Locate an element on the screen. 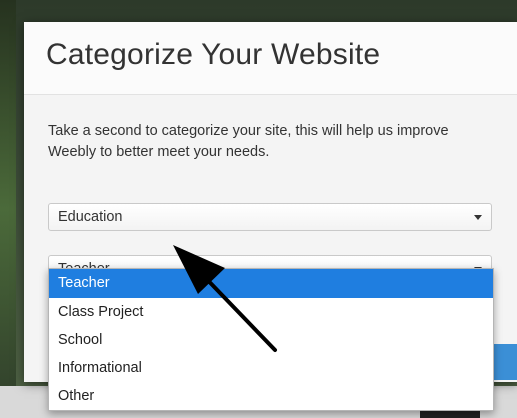 Image resolution: width=517 pixels, height=418 pixels. background-left-strip is located at coordinates (8, 209).